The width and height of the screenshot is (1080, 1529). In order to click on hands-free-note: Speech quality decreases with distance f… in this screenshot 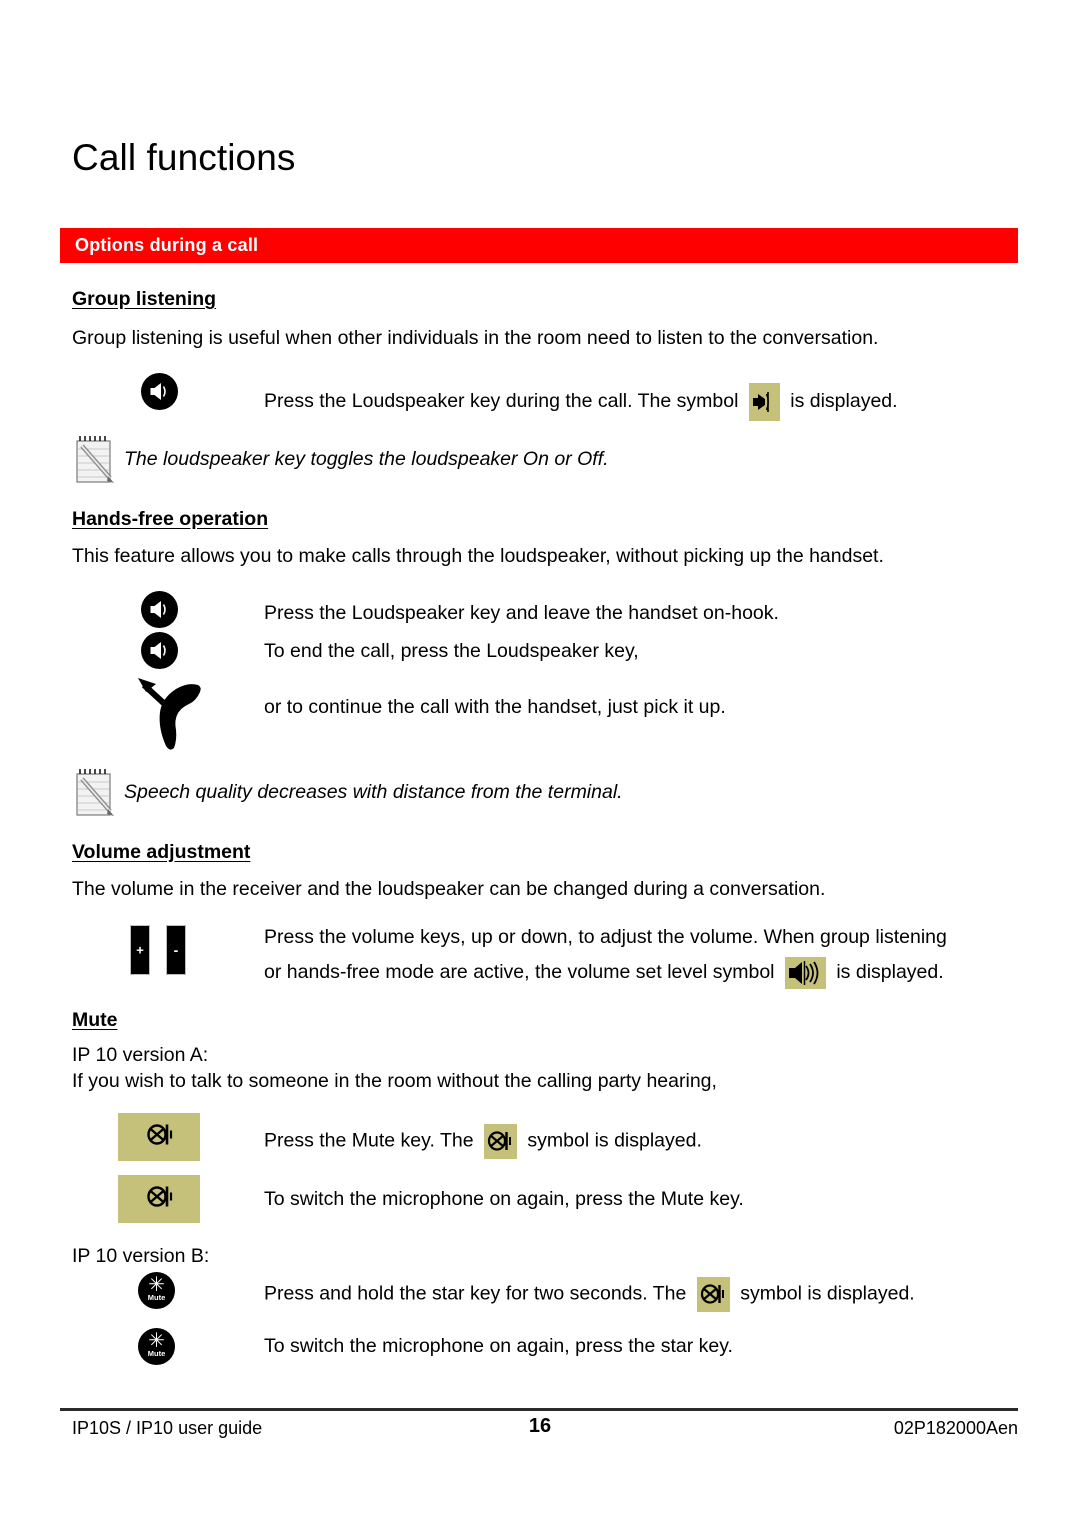, I will do `click(373, 792)`.